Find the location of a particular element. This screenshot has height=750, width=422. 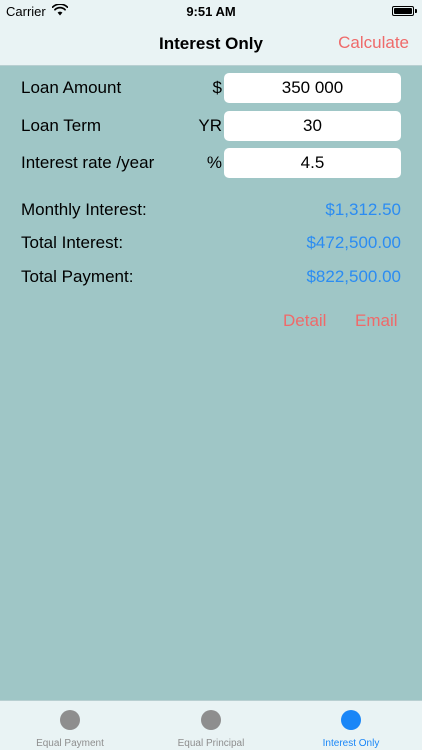

detail-button: Detail is located at coordinates (304, 321).